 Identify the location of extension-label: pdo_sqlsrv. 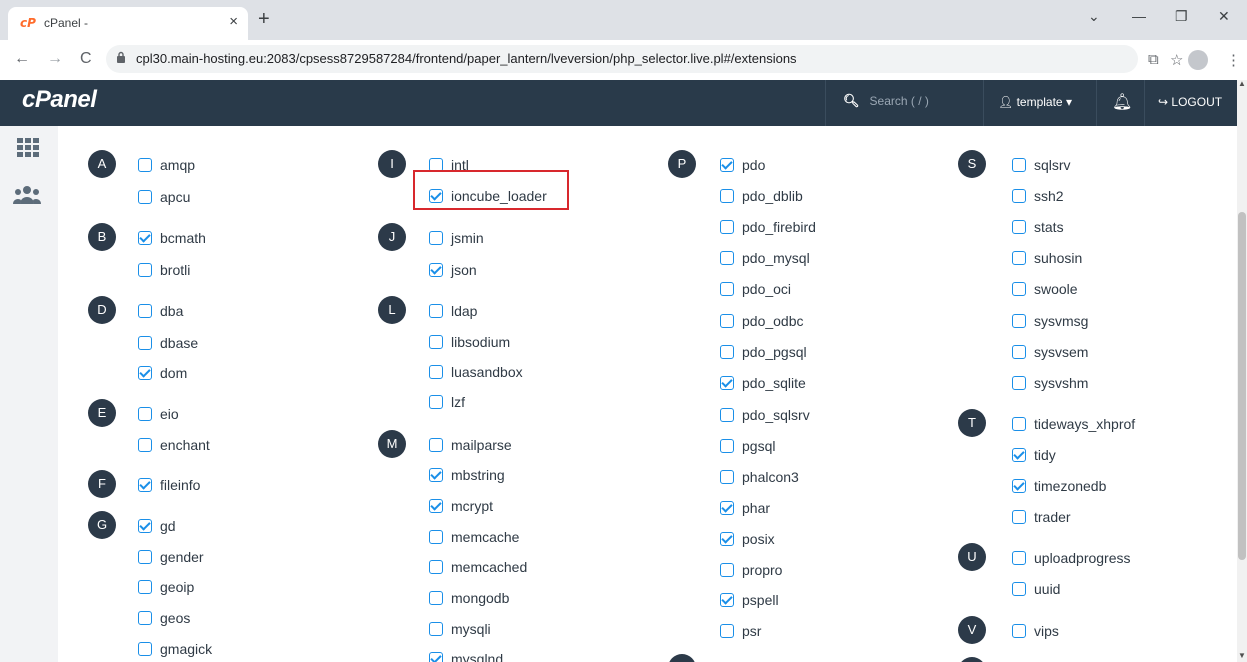
(776, 415).